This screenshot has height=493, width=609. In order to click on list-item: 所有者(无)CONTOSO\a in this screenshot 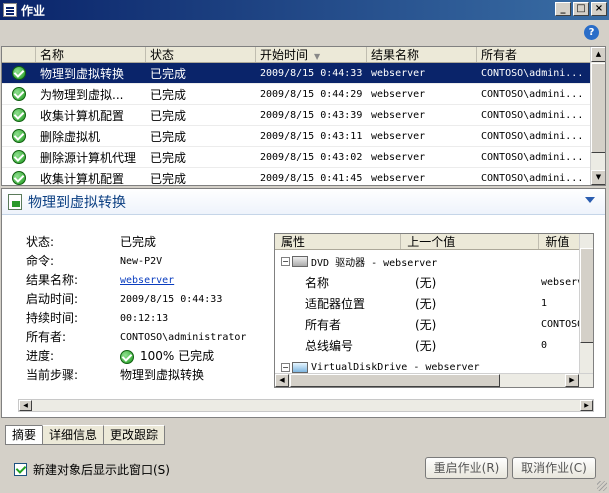, I will do `click(434, 324)`.